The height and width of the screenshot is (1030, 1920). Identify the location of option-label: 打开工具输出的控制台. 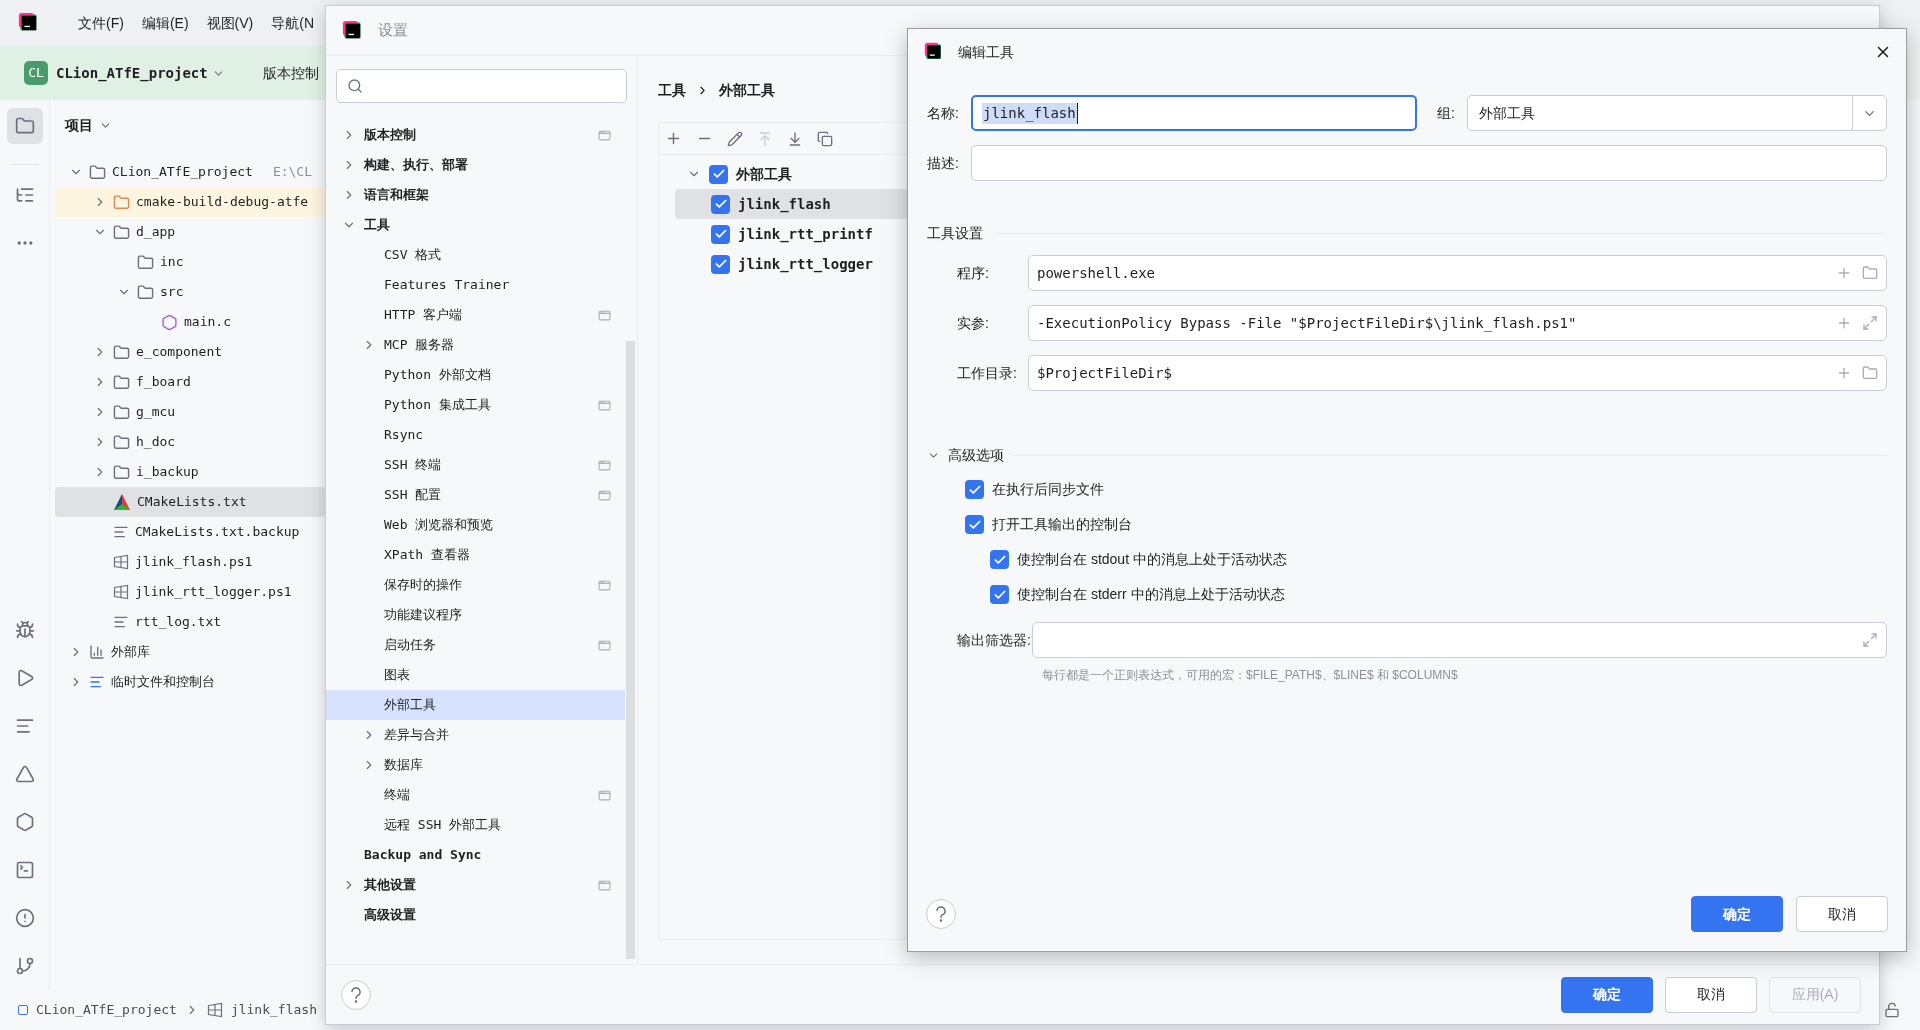
(1062, 524).